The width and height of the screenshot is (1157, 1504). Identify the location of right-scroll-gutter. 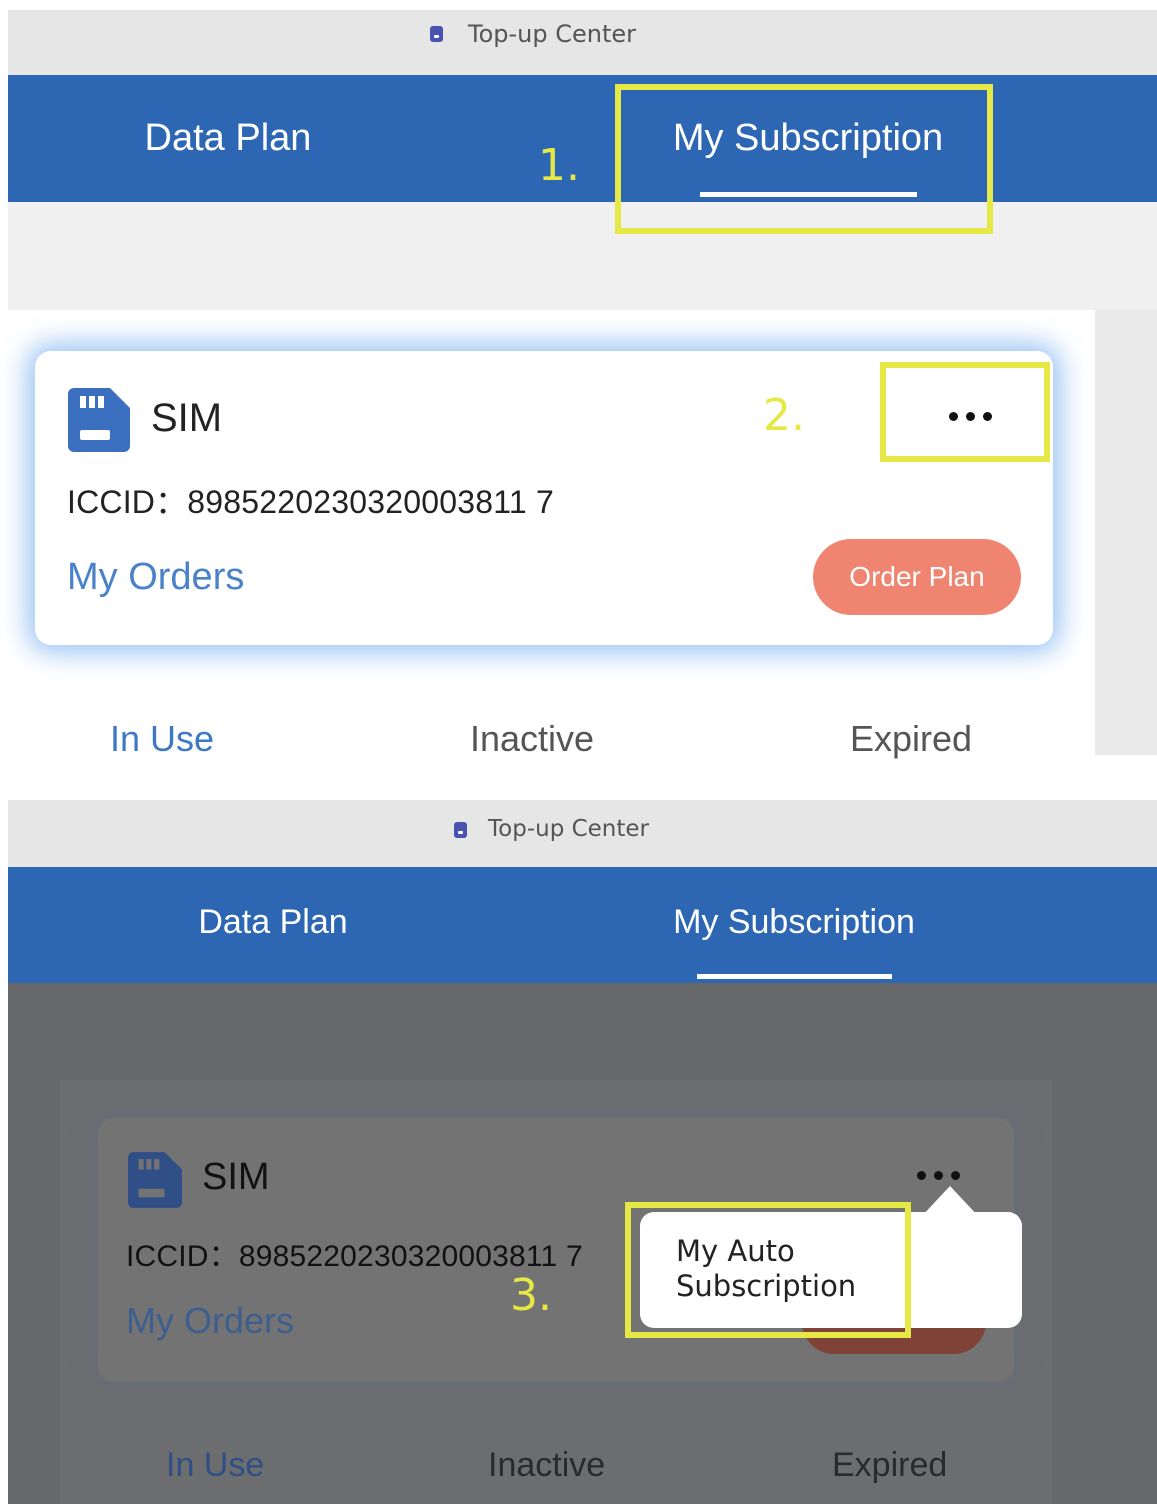
(1126, 532).